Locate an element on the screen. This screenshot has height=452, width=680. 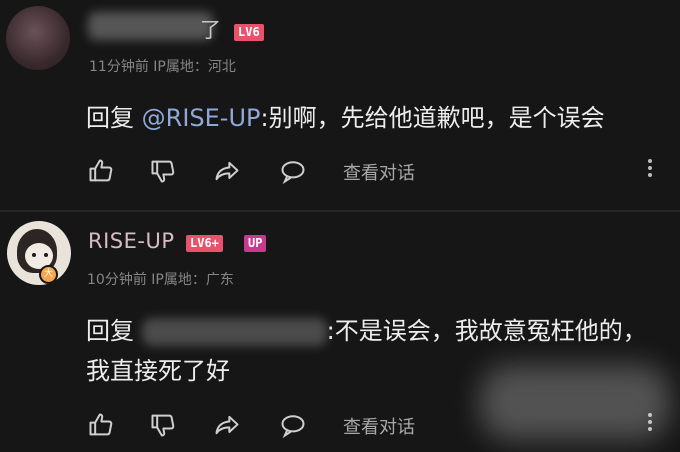
comment-text: 回复 @RISE-UP:别啊，先给他道歉吧，是个误会 is located at coordinates (345, 118).